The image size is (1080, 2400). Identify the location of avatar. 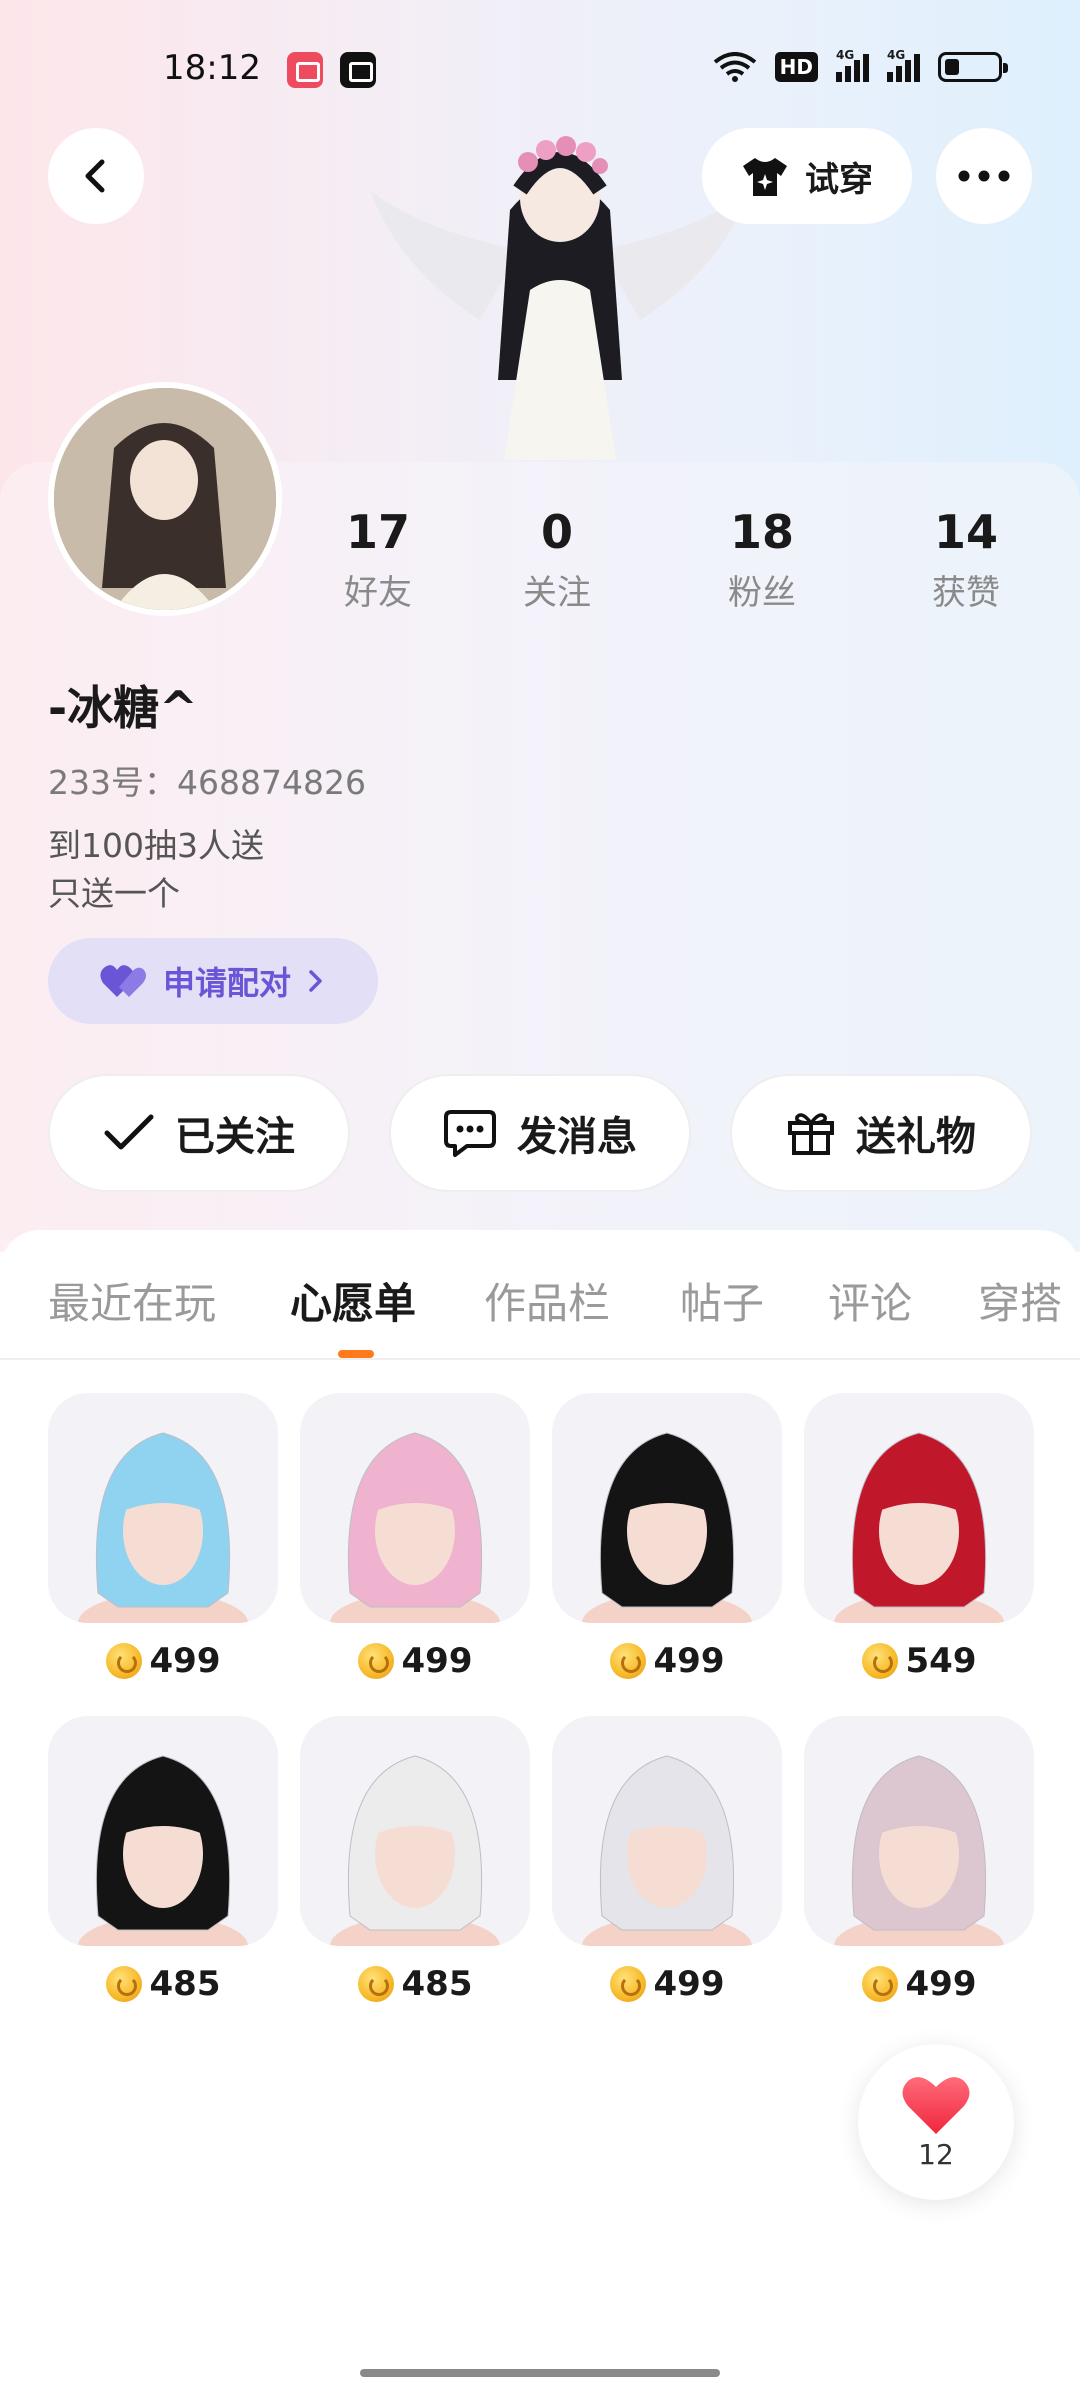
(165, 499).